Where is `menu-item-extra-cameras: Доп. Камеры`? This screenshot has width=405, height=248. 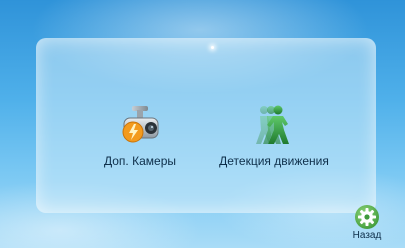 menu-item-extra-cameras: Доп. Камеры is located at coordinates (140, 136).